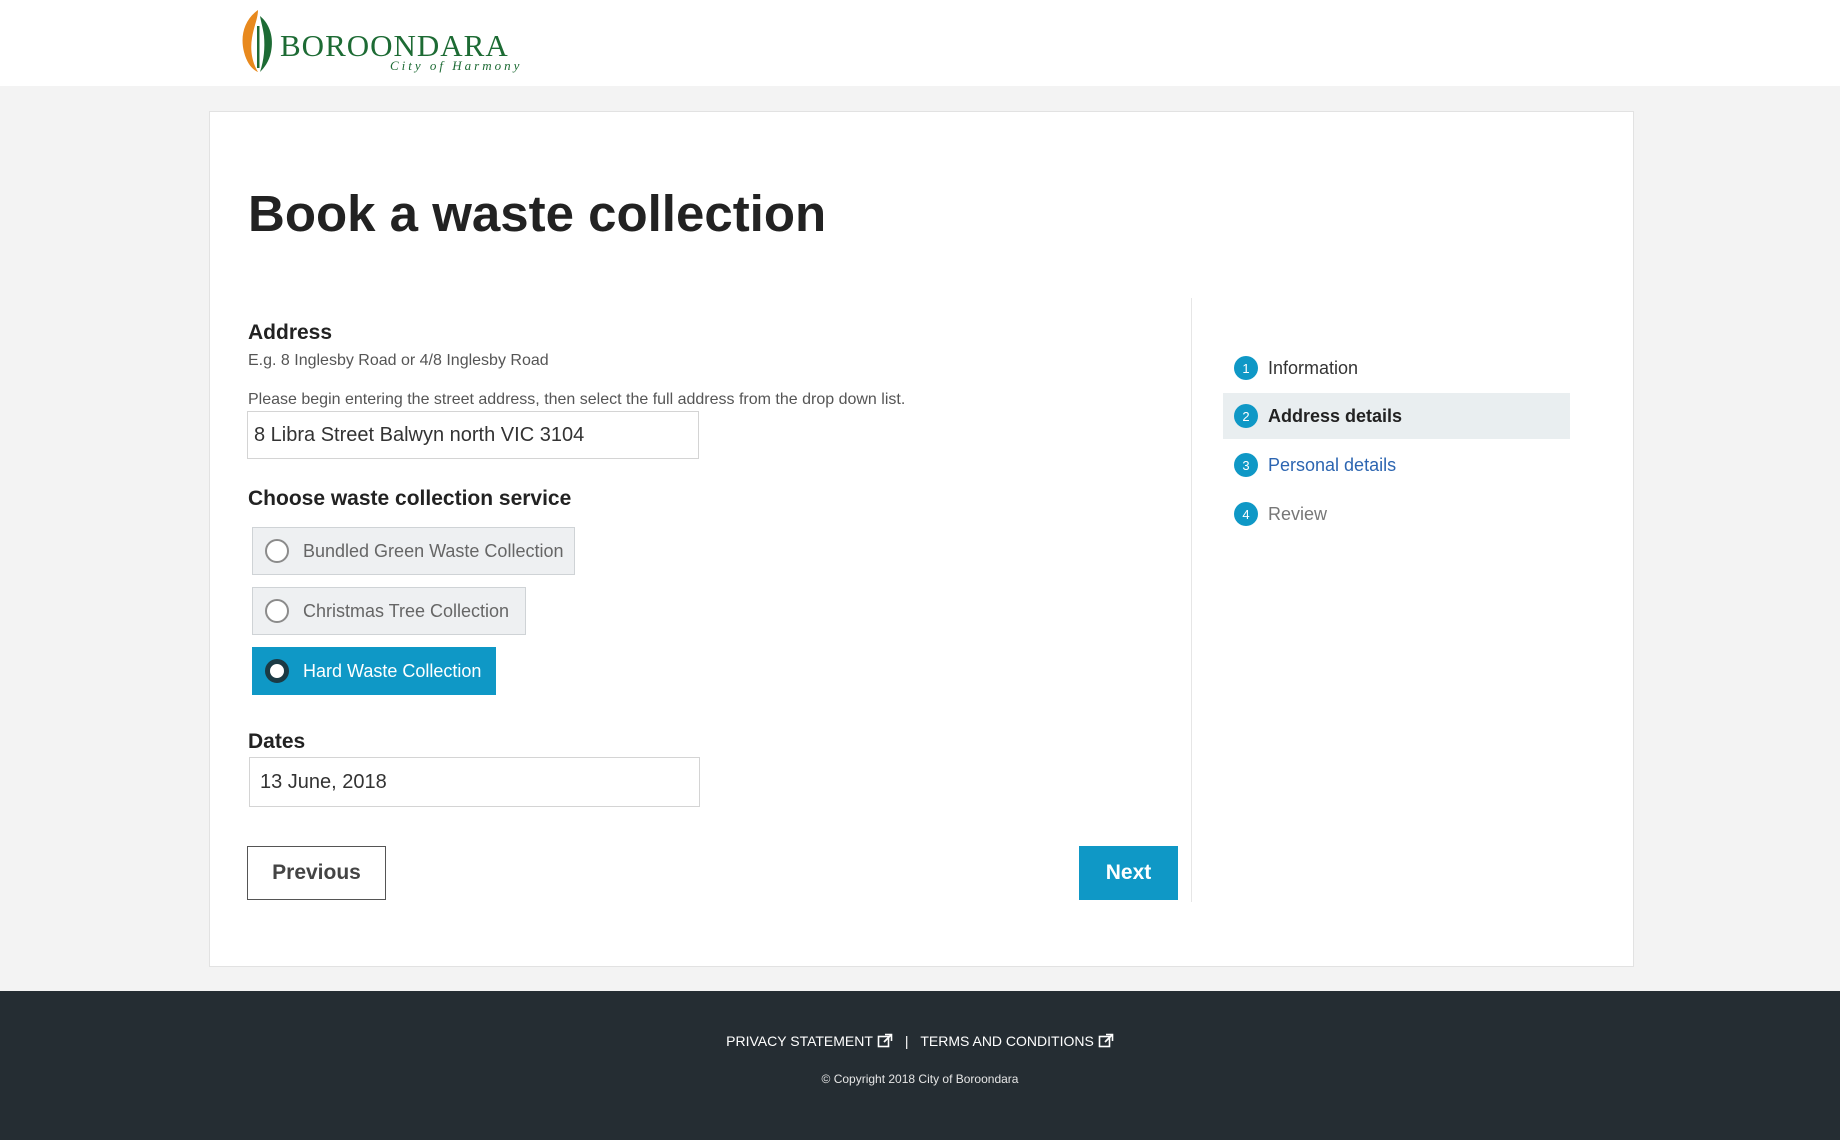 The height and width of the screenshot is (1140, 1840). Describe the element at coordinates (1246, 465) in the screenshot. I see `step-number: 3` at that location.